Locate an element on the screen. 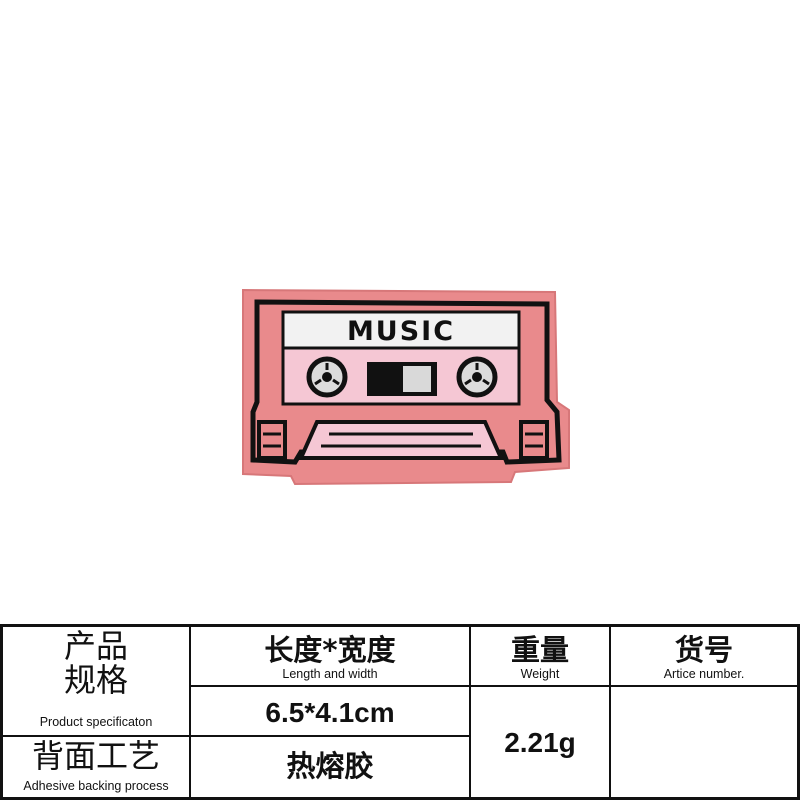 Image resolution: width=800 pixels, height=800 pixels. backing-label-en: Adhesive backing process is located at coordinates (96, 786).